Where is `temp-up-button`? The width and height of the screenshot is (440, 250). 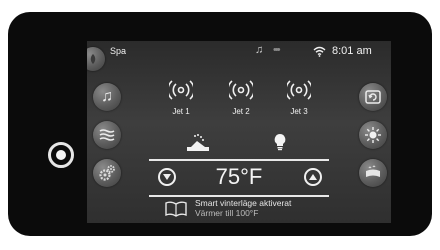 temp-up-button is located at coordinates (313, 177).